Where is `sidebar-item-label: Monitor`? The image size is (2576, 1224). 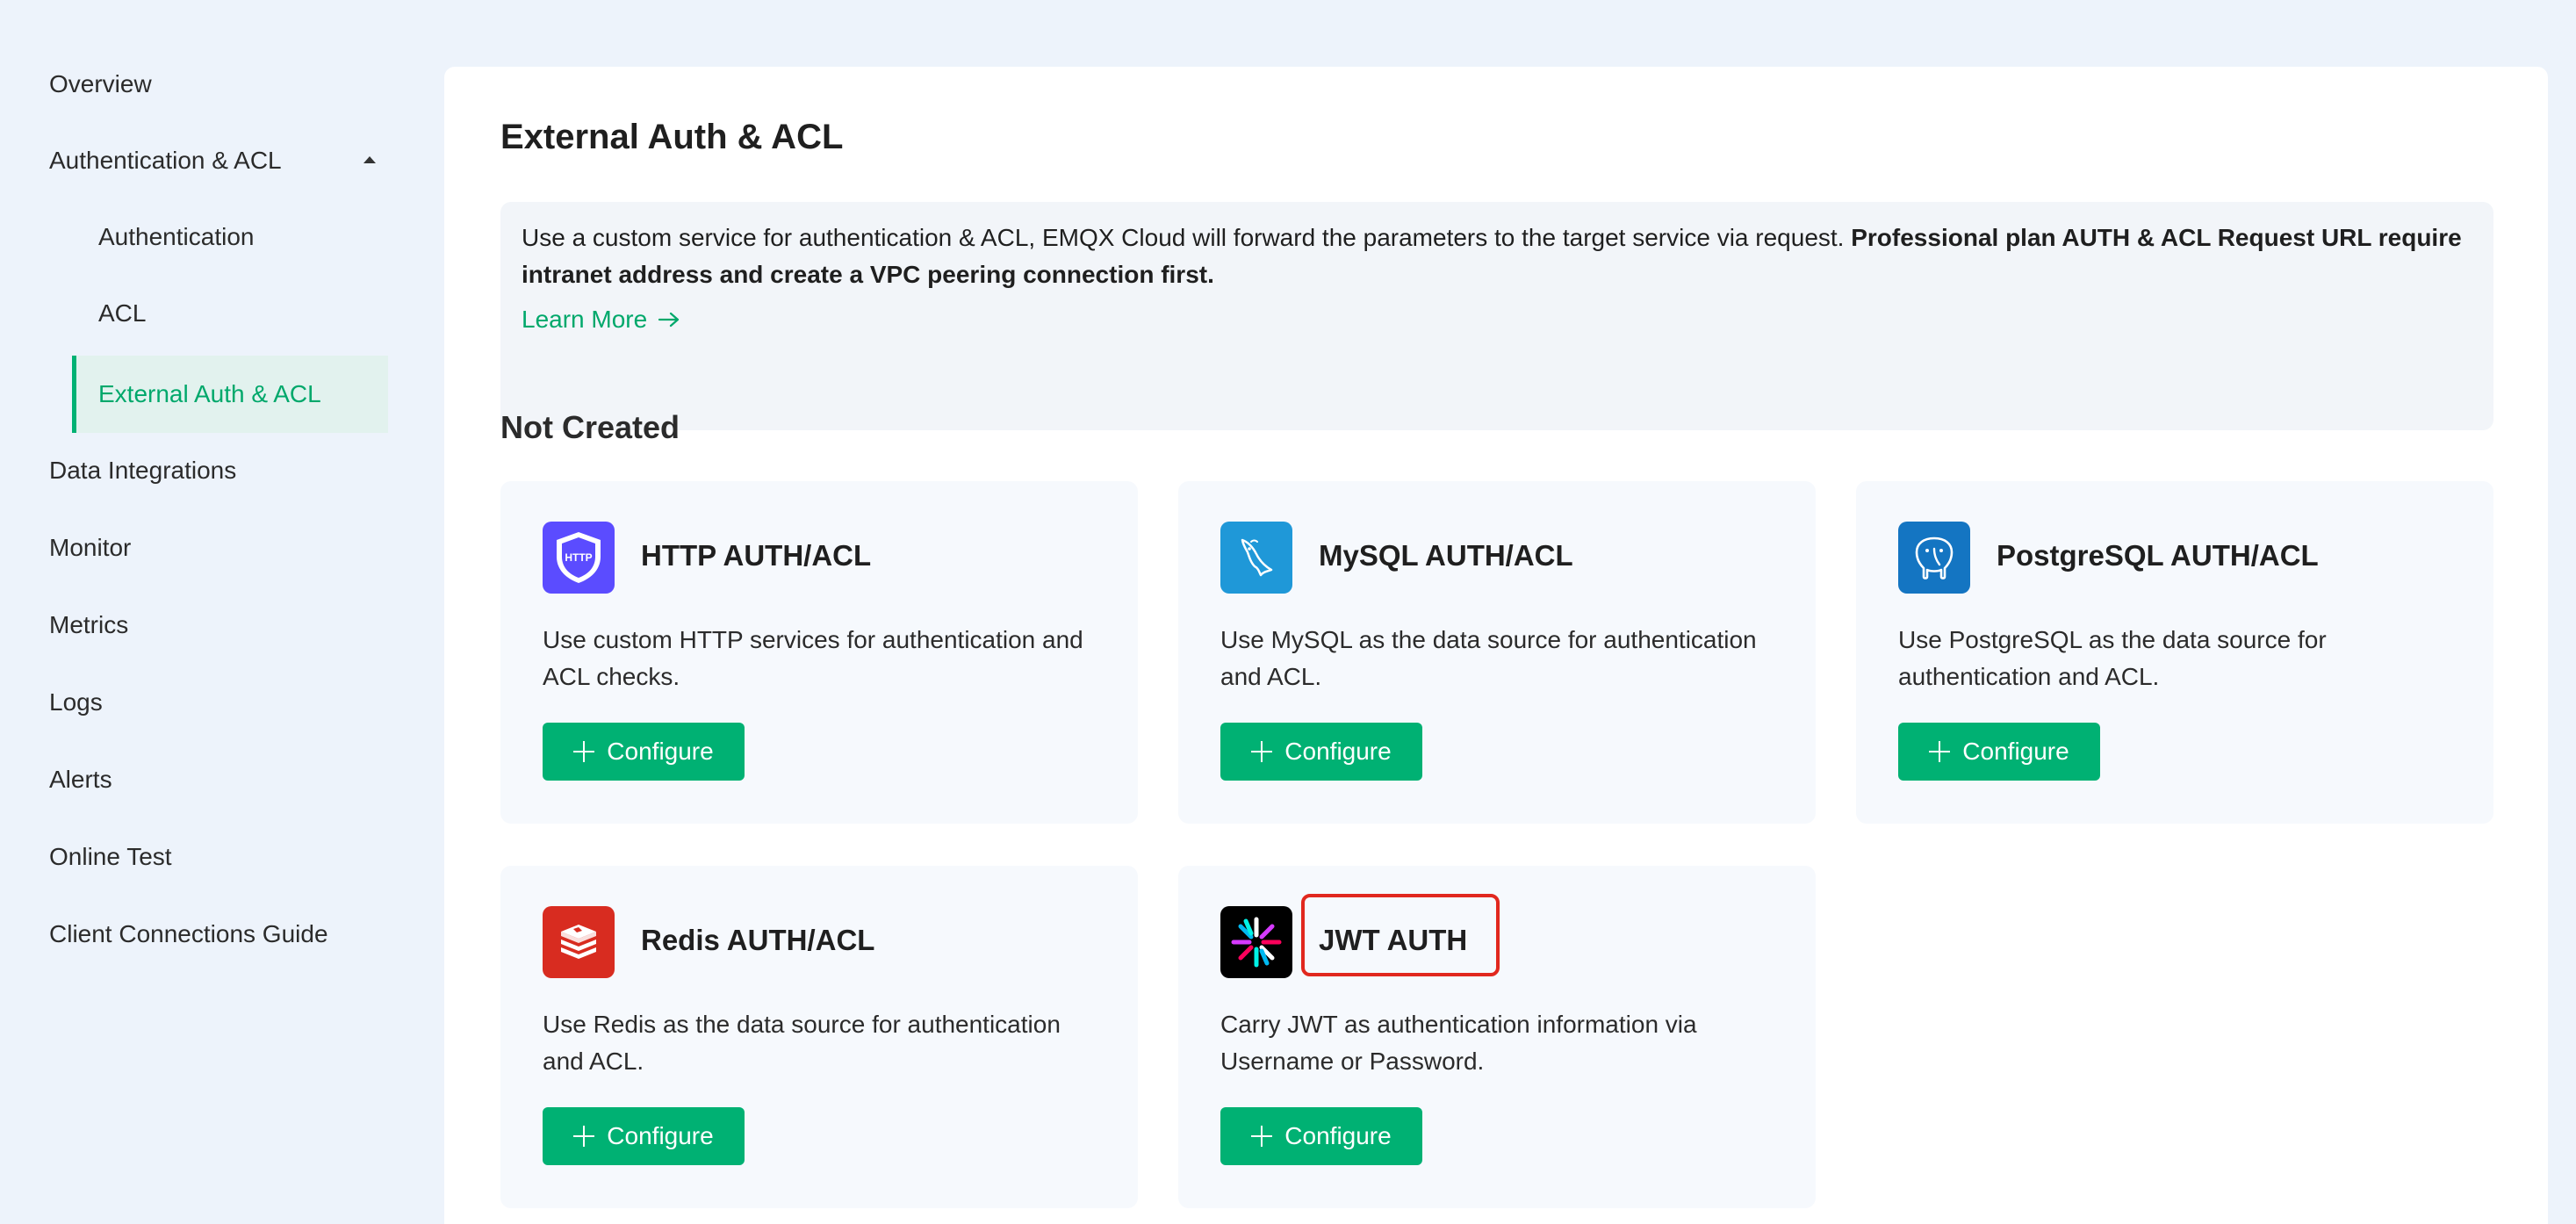 sidebar-item-label: Monitor is located at coordinates (90, 547).